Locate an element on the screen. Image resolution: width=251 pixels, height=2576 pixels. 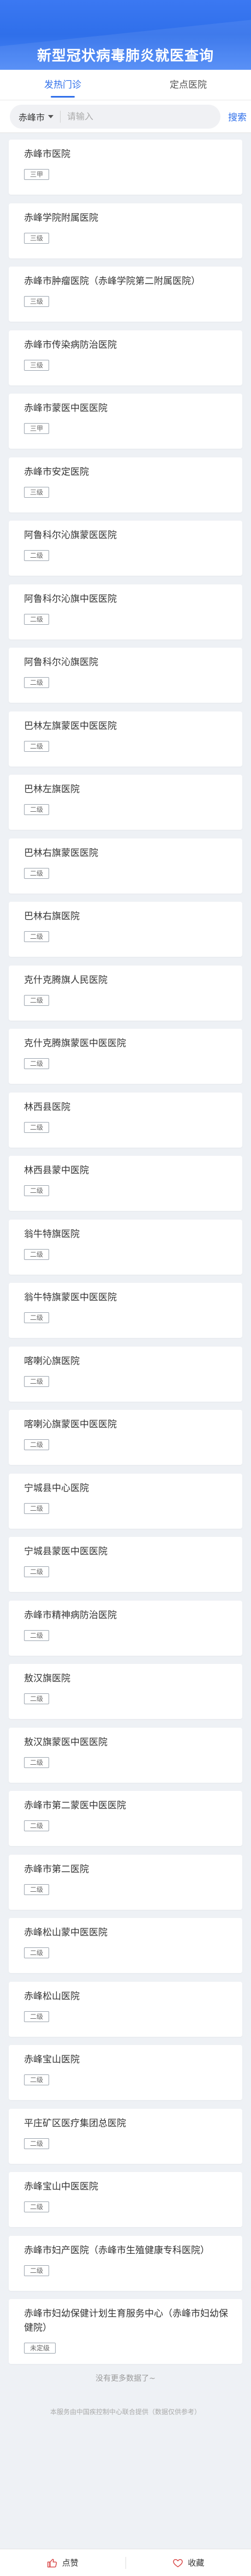
hospital-card: 宁城县中心医院 二级 is located at coordinates (125, 1501).